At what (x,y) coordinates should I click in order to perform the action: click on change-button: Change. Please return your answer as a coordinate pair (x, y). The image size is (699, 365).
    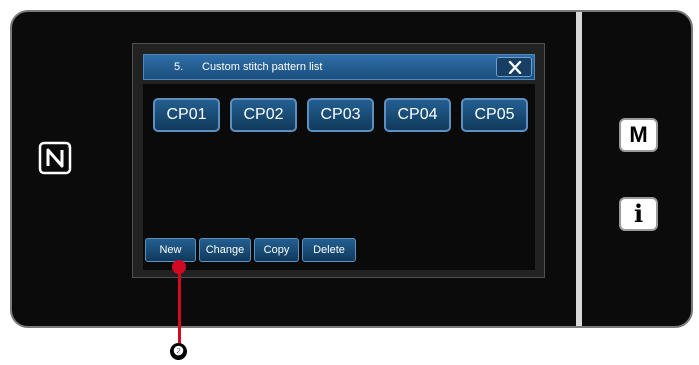
    Looking at the image, I should click on (225, 250).